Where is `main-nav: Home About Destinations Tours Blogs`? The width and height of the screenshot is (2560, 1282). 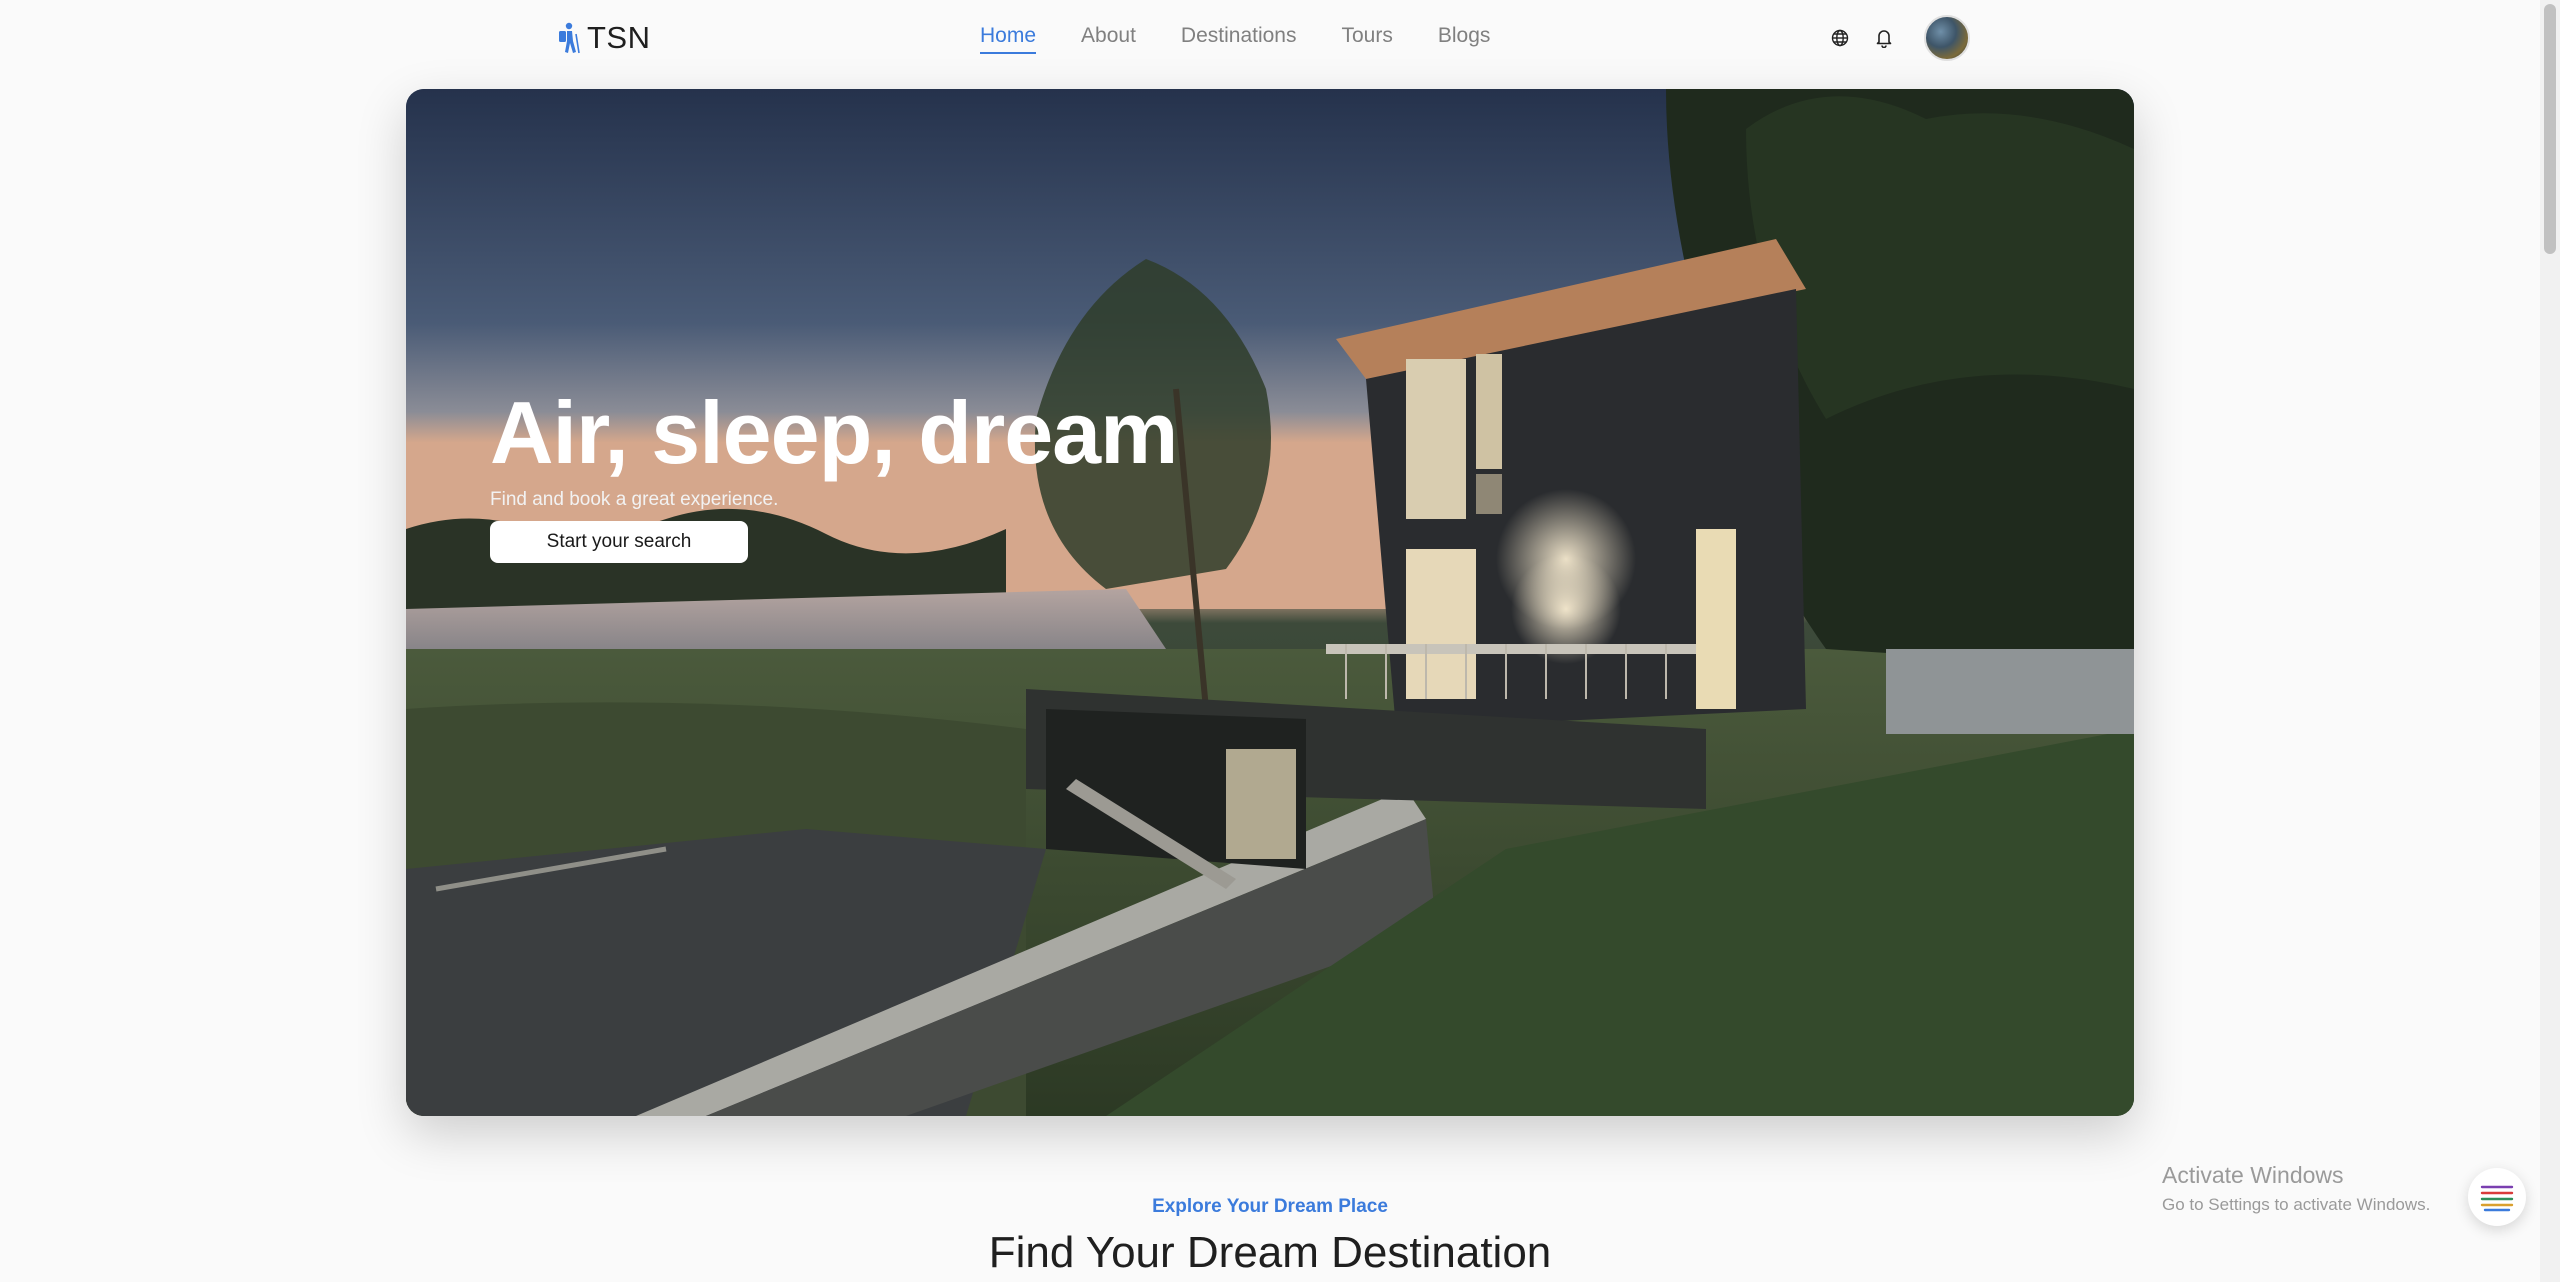
main-nav: Home About Destinations Tours Blogs is located at coordinates (1235, 39).